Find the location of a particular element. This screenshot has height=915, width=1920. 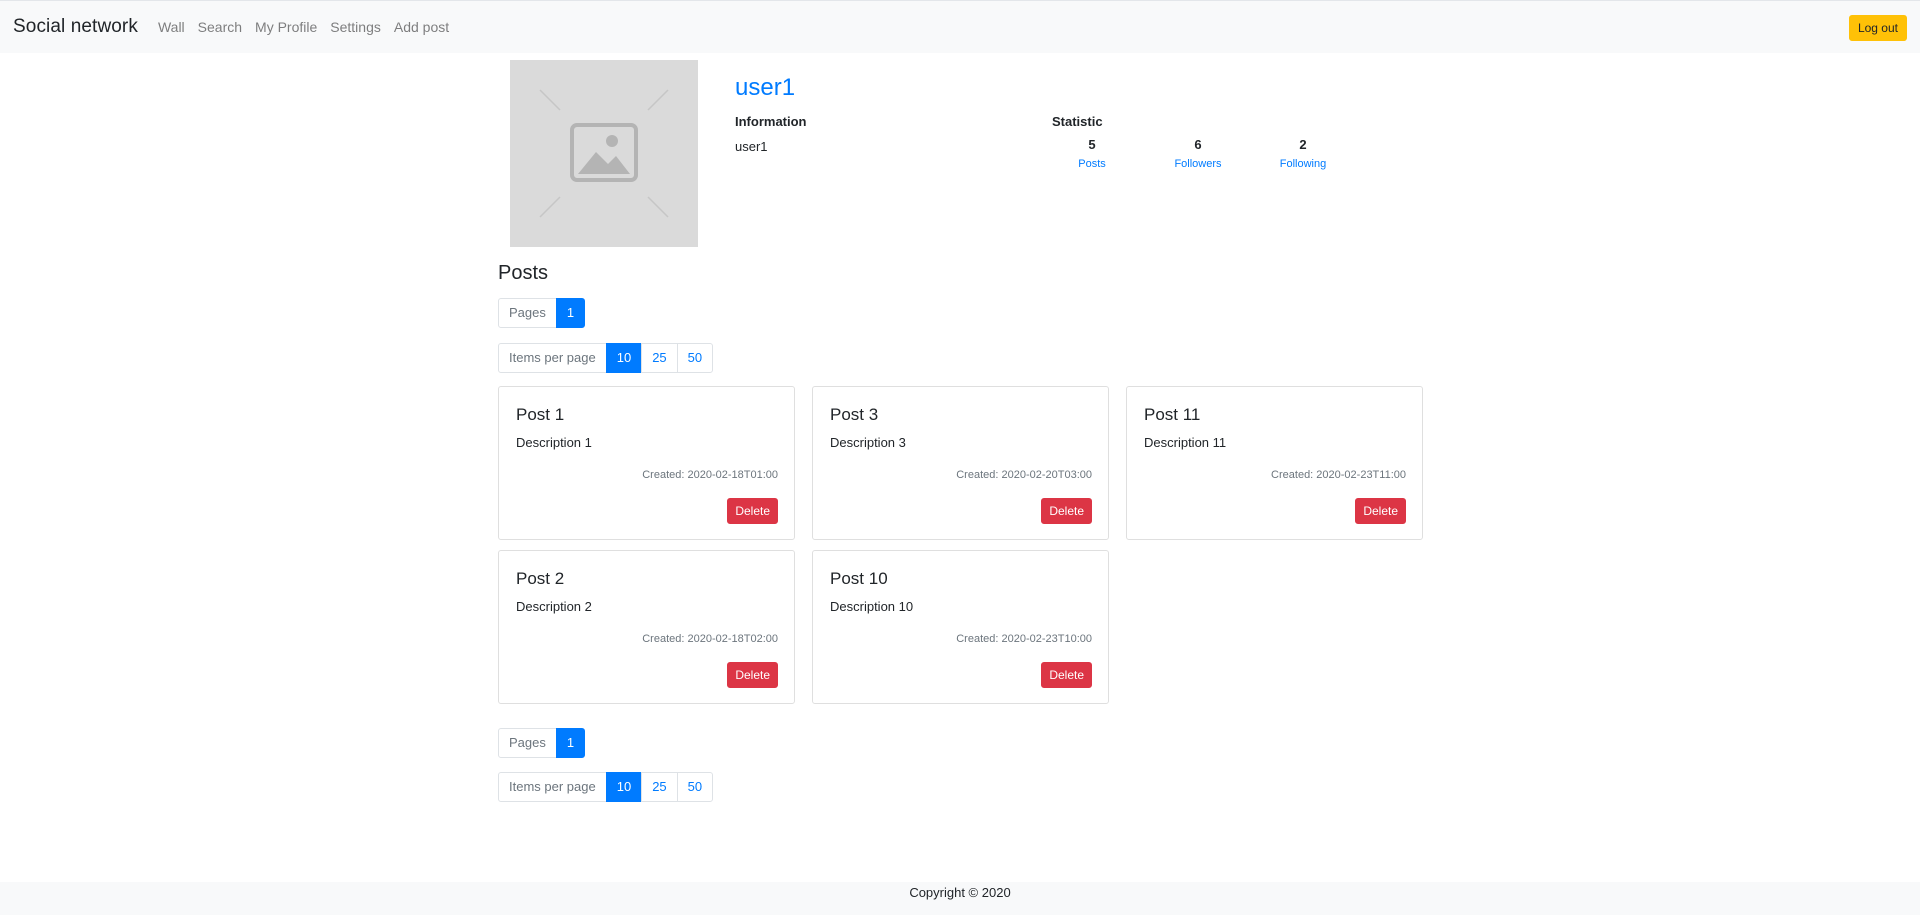

stat-following-value: 2 is located at coordinates (1303, 144).